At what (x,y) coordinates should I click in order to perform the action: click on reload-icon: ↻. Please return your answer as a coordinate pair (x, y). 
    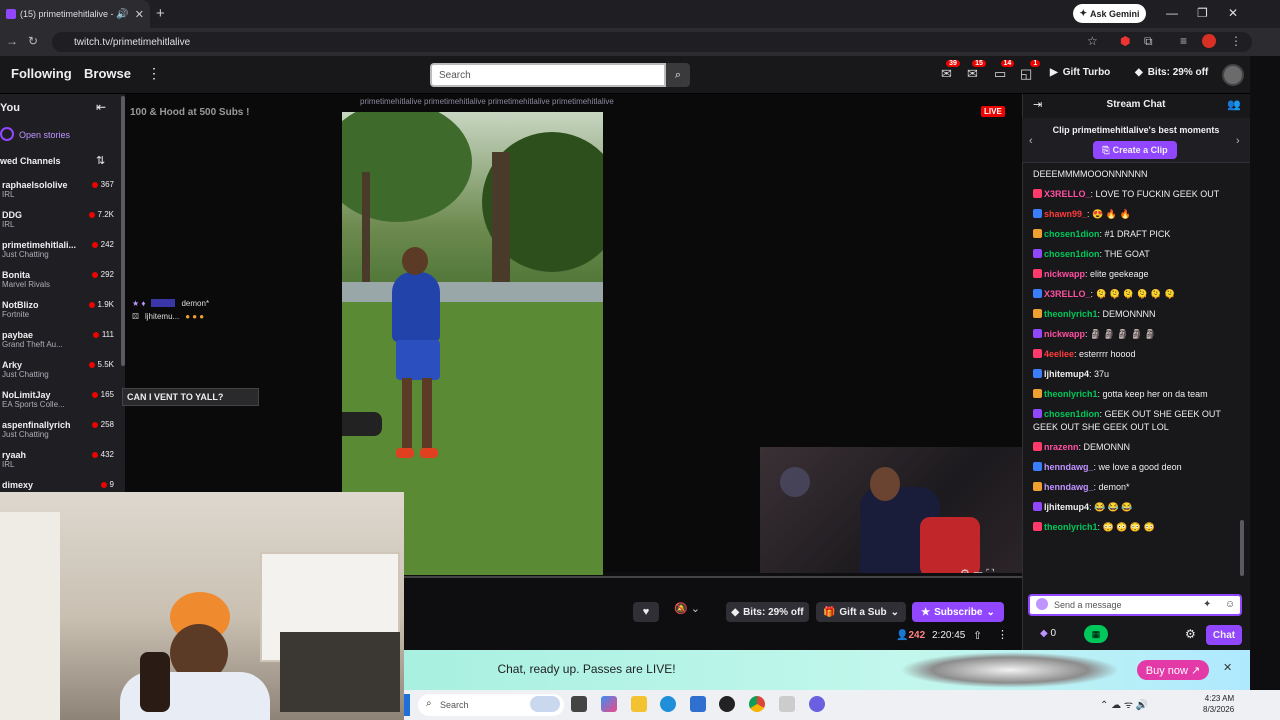
    Looking at the image, I should click on (33, 41).